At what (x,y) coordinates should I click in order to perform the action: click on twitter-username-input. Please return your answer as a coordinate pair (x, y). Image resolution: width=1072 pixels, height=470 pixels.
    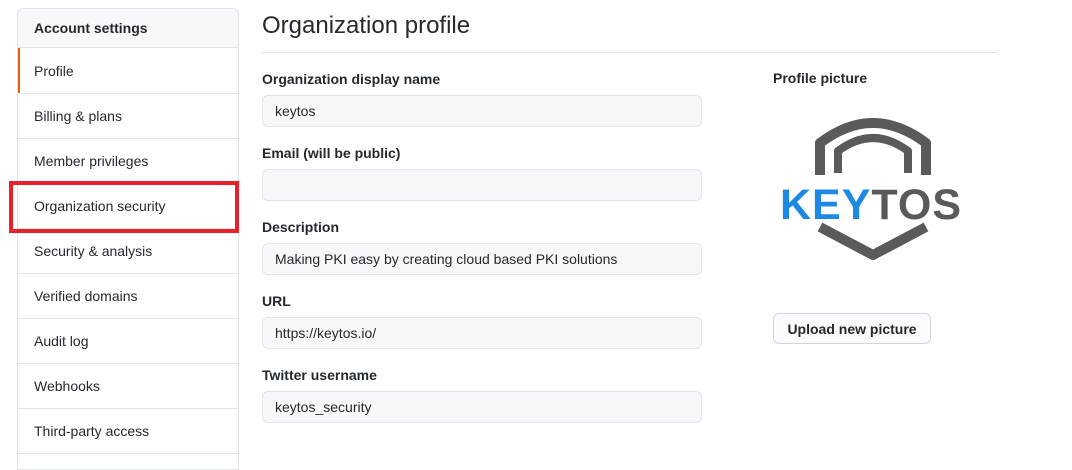
    Looking at the image, I should click on (482, 407).